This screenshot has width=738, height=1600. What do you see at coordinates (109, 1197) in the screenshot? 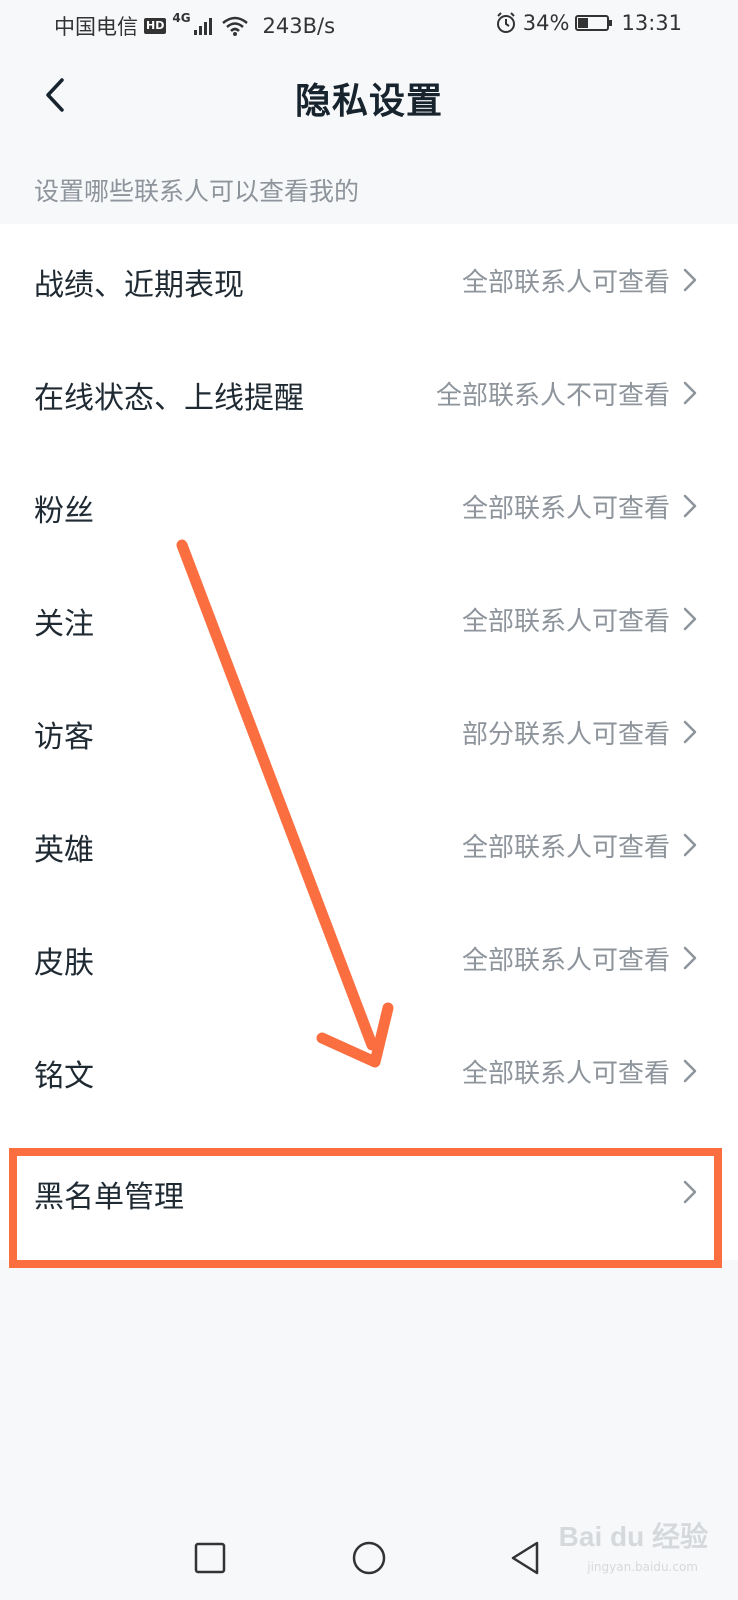
I see `row-label: 黑名单管理` at bounding box center [109, 1197].